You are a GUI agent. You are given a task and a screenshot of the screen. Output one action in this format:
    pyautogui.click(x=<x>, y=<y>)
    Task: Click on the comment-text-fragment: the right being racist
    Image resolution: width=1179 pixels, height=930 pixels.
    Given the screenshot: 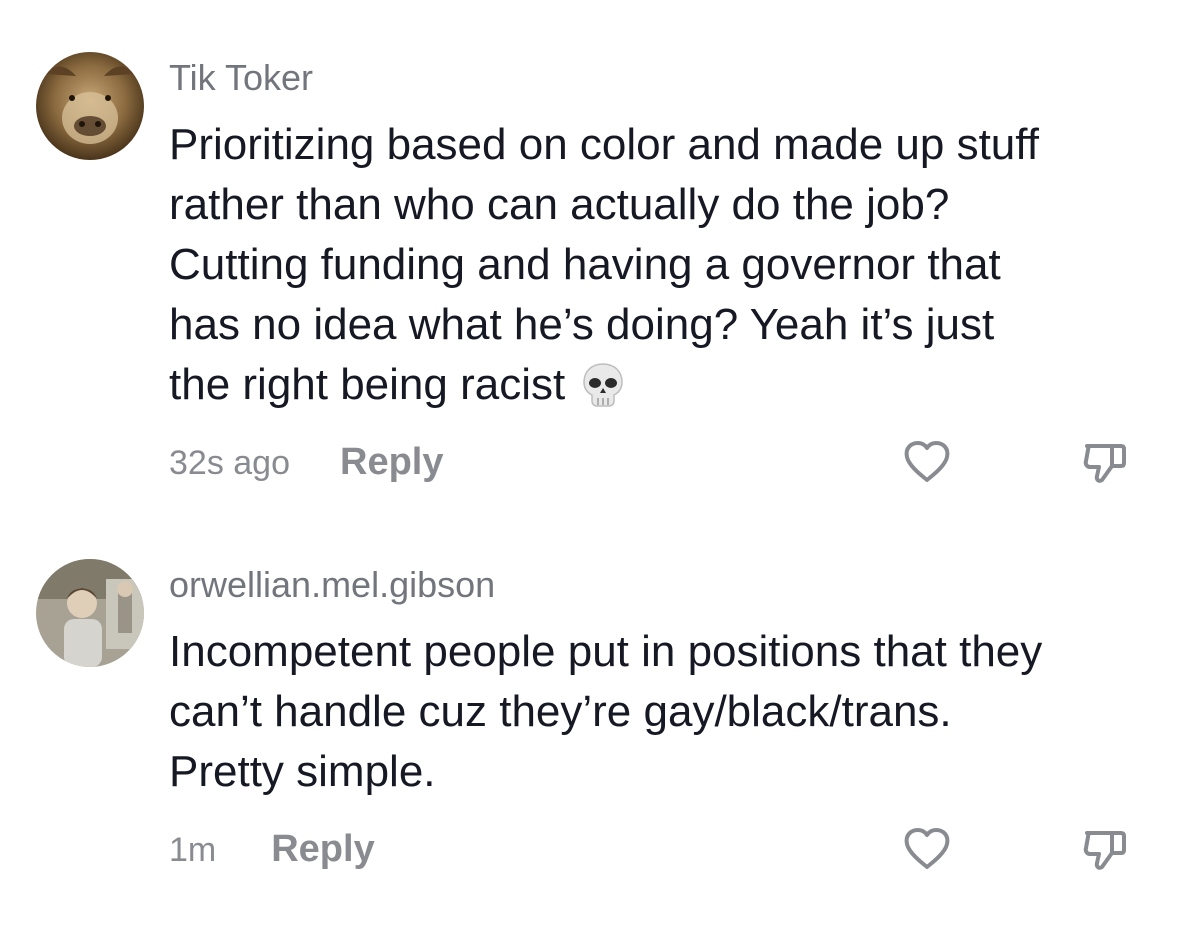 What is the action you would take?
    pyautogui.click(x=367, y=384)
    